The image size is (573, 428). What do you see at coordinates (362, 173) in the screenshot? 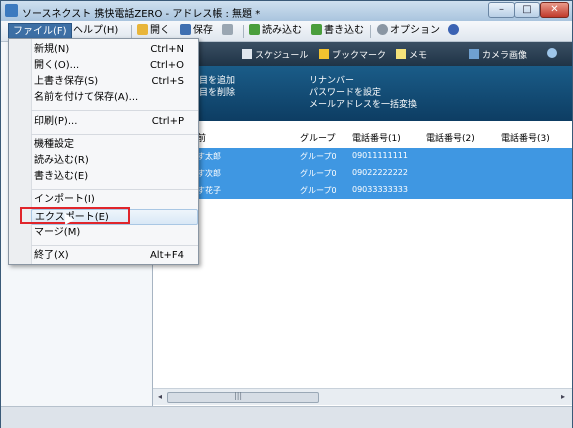
I see `table-row: す次郎 グループ0 09022222222` at bounding box center [362, 173].